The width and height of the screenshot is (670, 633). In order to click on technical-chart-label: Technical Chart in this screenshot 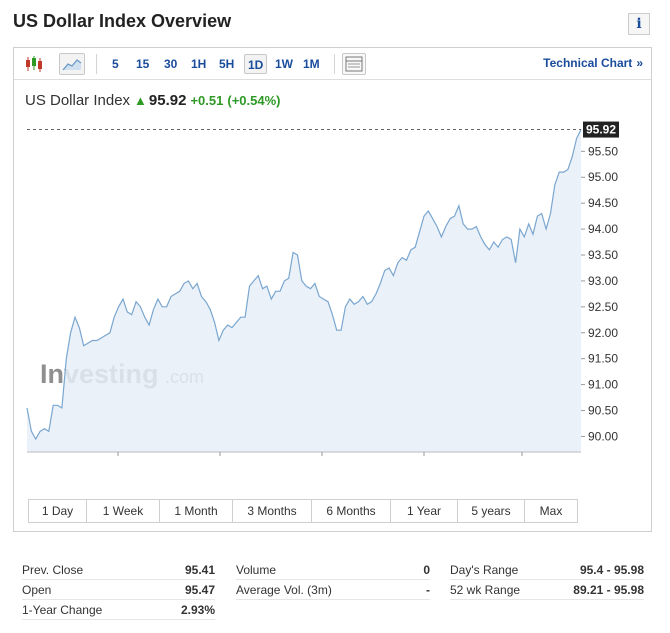, I will do `click(588, 63)`.